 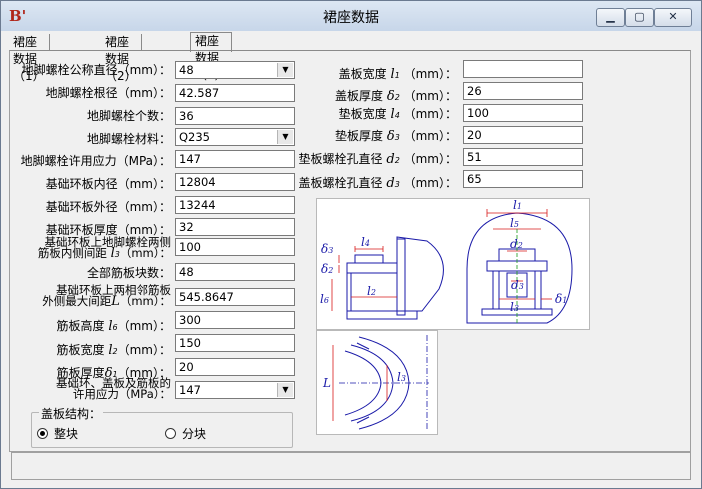 What do you see at coordinates (235, 159) in the screenshot?
I see `bolt-allowable-stress-input: 147` at bounding box center [235, 159].